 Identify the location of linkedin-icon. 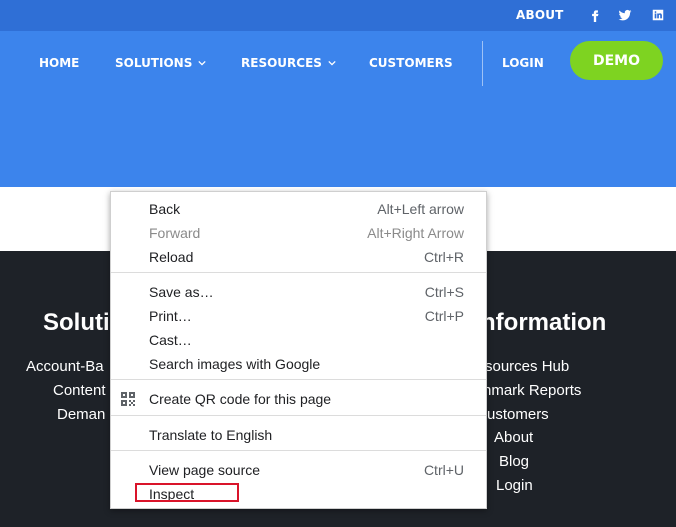
(658, 15).